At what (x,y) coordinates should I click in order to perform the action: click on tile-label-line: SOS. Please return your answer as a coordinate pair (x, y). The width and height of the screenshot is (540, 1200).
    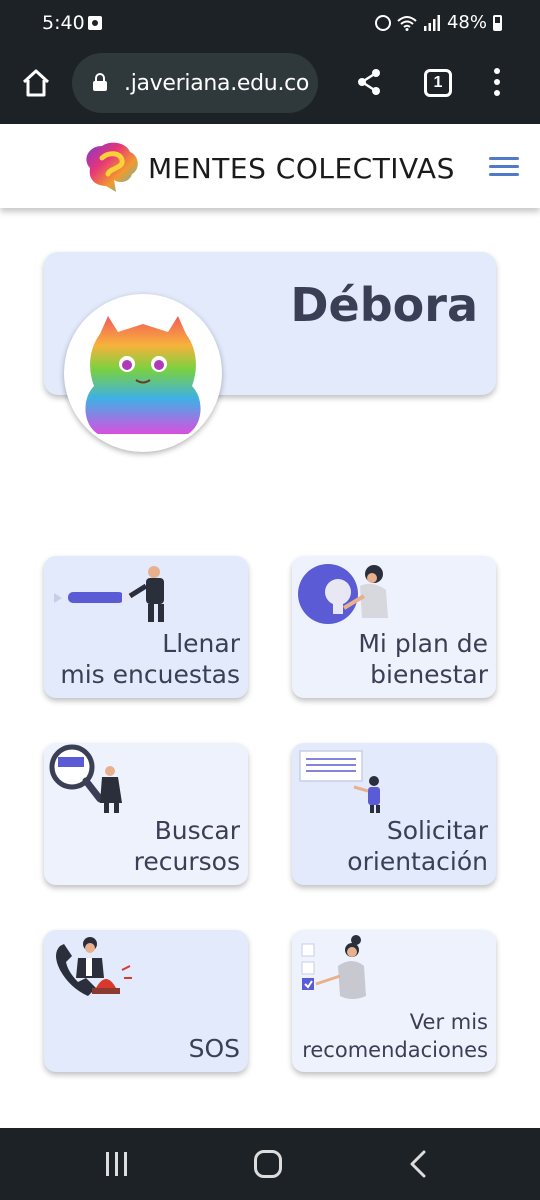
    Looking at the image, I should click on (214, 1048).